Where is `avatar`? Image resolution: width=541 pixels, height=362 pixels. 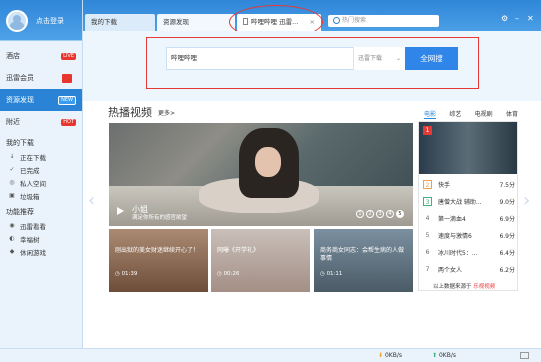 avatar is located at coordinates (17, 20).